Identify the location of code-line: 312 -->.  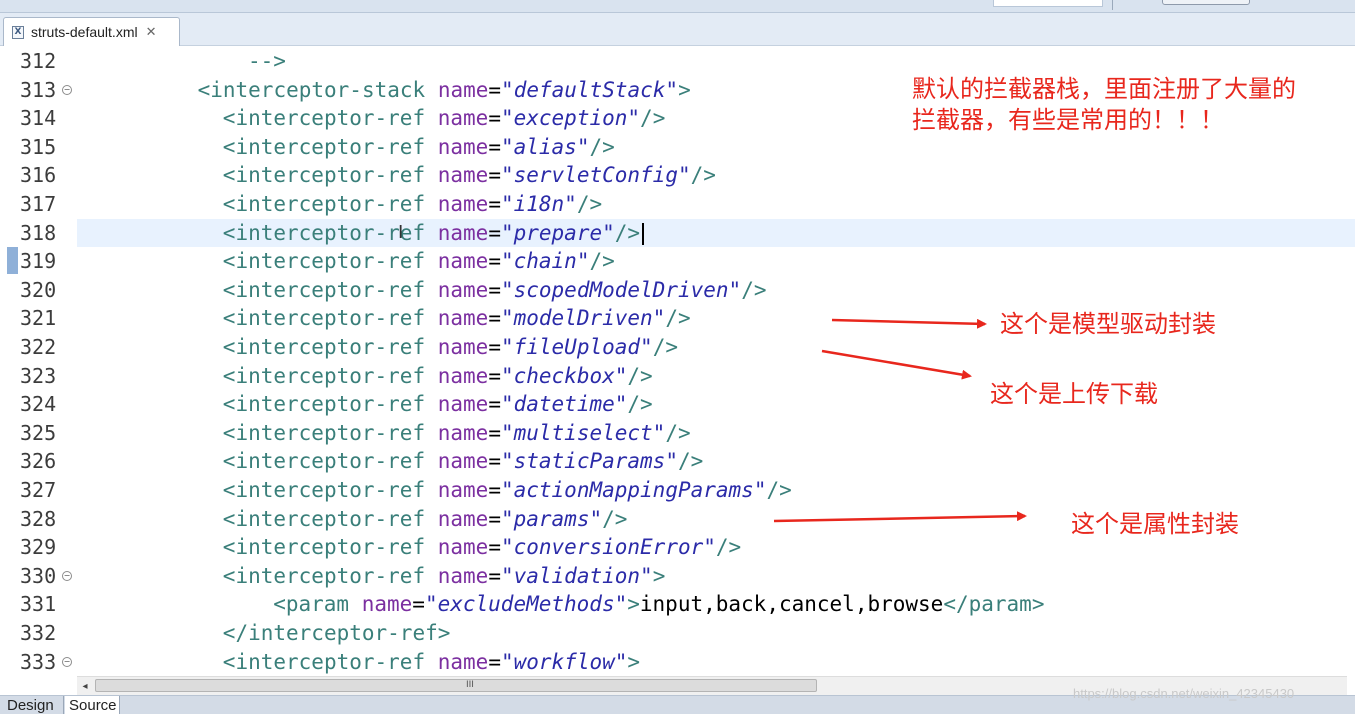
(677, 61).